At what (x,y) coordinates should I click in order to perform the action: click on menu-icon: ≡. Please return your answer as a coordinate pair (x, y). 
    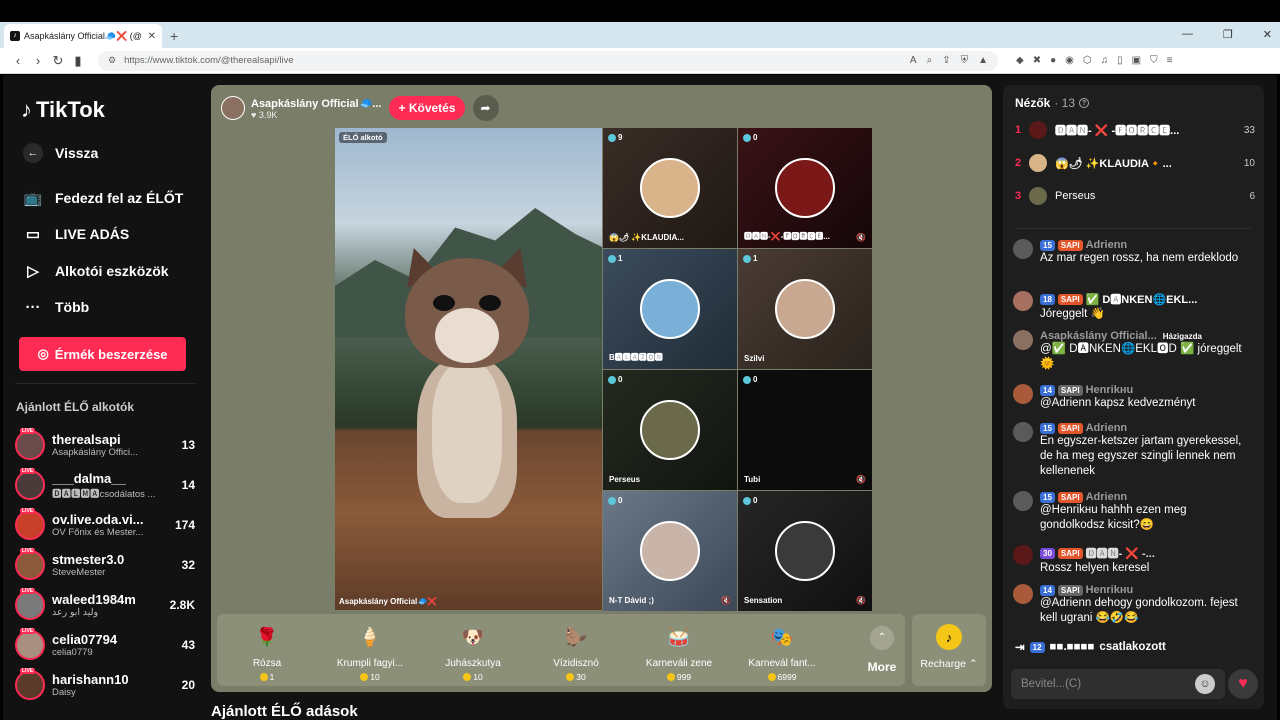
    Looking at the image, I should click on (1170, 60).